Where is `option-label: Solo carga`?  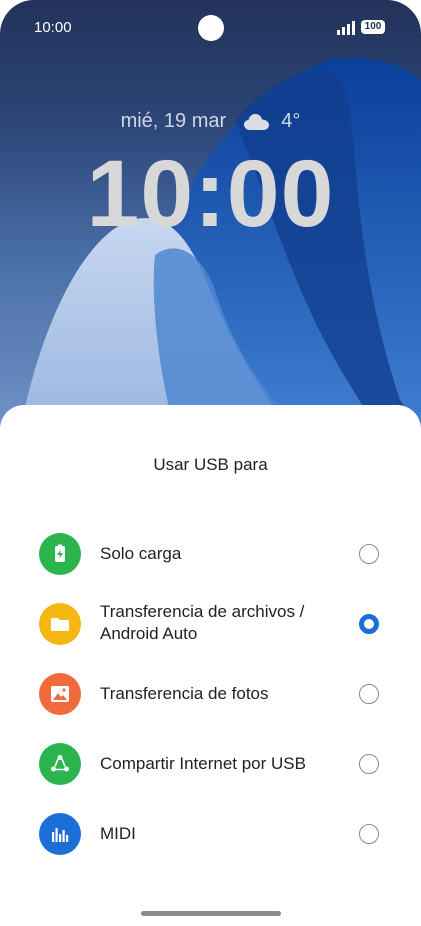
option-label: Solo carga is located at coordinates (141, 553).